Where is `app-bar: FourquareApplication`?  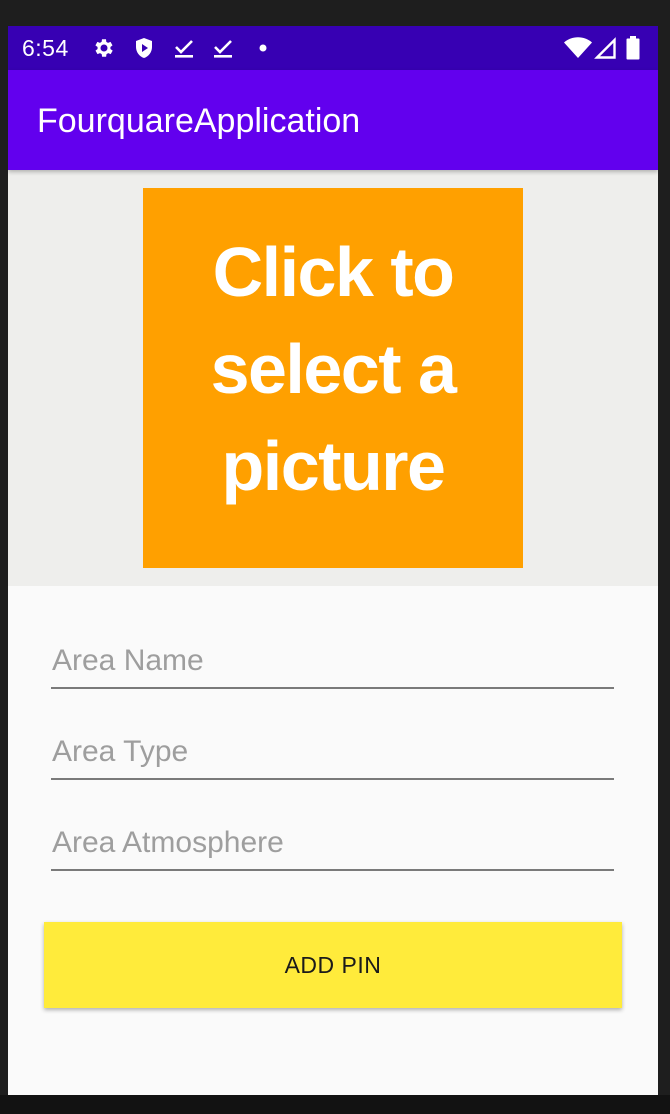
app-bar: FourquareApplication is located at coordinates (333, 120).